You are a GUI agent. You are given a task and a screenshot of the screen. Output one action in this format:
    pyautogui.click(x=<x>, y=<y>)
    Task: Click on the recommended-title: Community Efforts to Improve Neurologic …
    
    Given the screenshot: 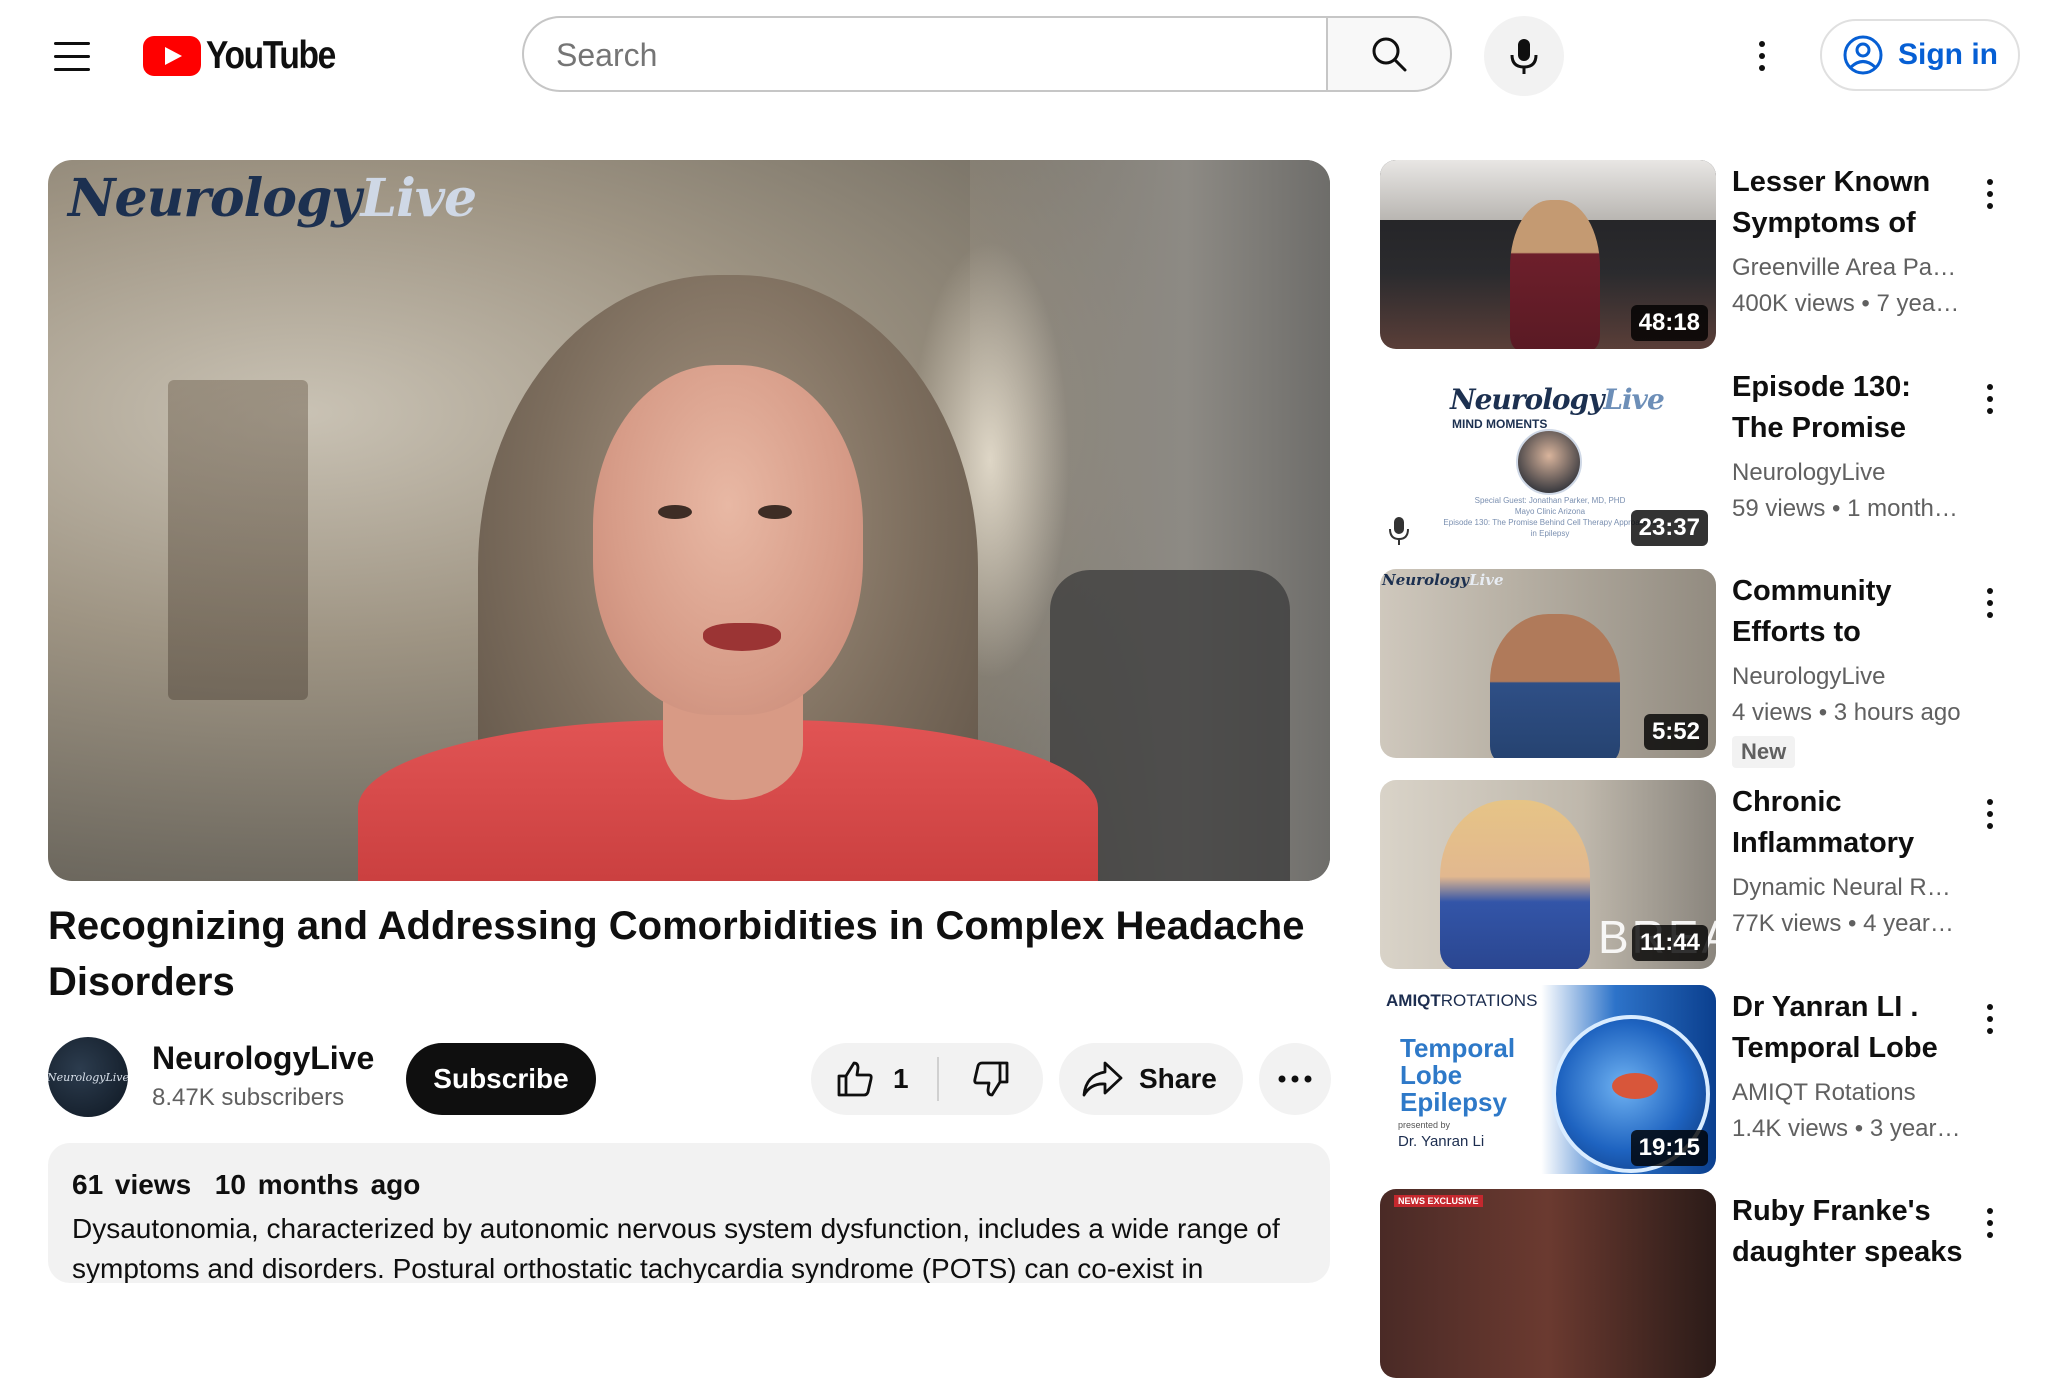 What is the action you would take?
    pyautogui.click(x=1848, y=612)
    